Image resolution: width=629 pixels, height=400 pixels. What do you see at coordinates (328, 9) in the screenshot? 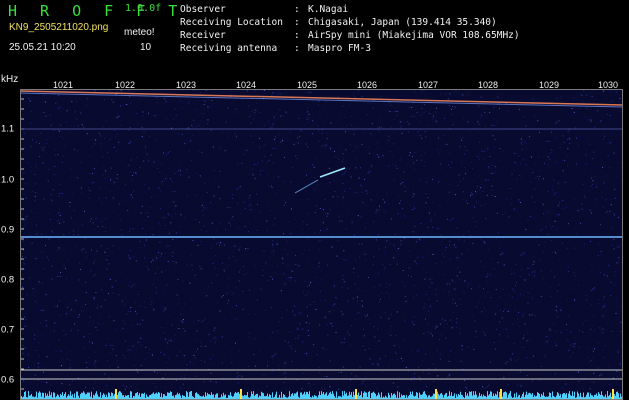
I see `info-value: K.Nagai` at bounding box center [328, 9].